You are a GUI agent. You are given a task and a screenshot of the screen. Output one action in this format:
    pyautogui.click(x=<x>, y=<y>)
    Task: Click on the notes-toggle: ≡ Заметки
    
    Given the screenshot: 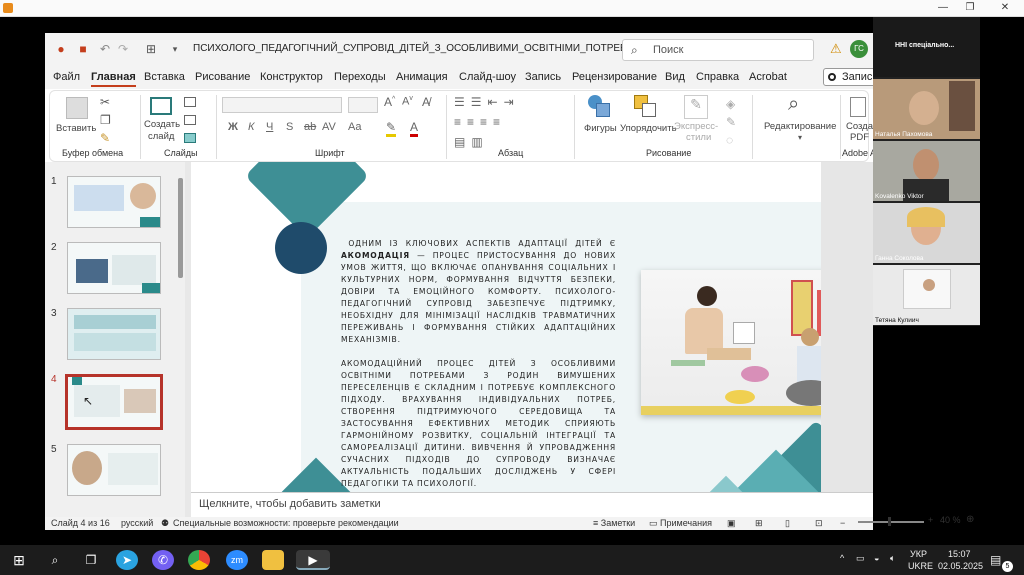 What is the action you would take?
    pyautogui.click(x=614, y=523)
    